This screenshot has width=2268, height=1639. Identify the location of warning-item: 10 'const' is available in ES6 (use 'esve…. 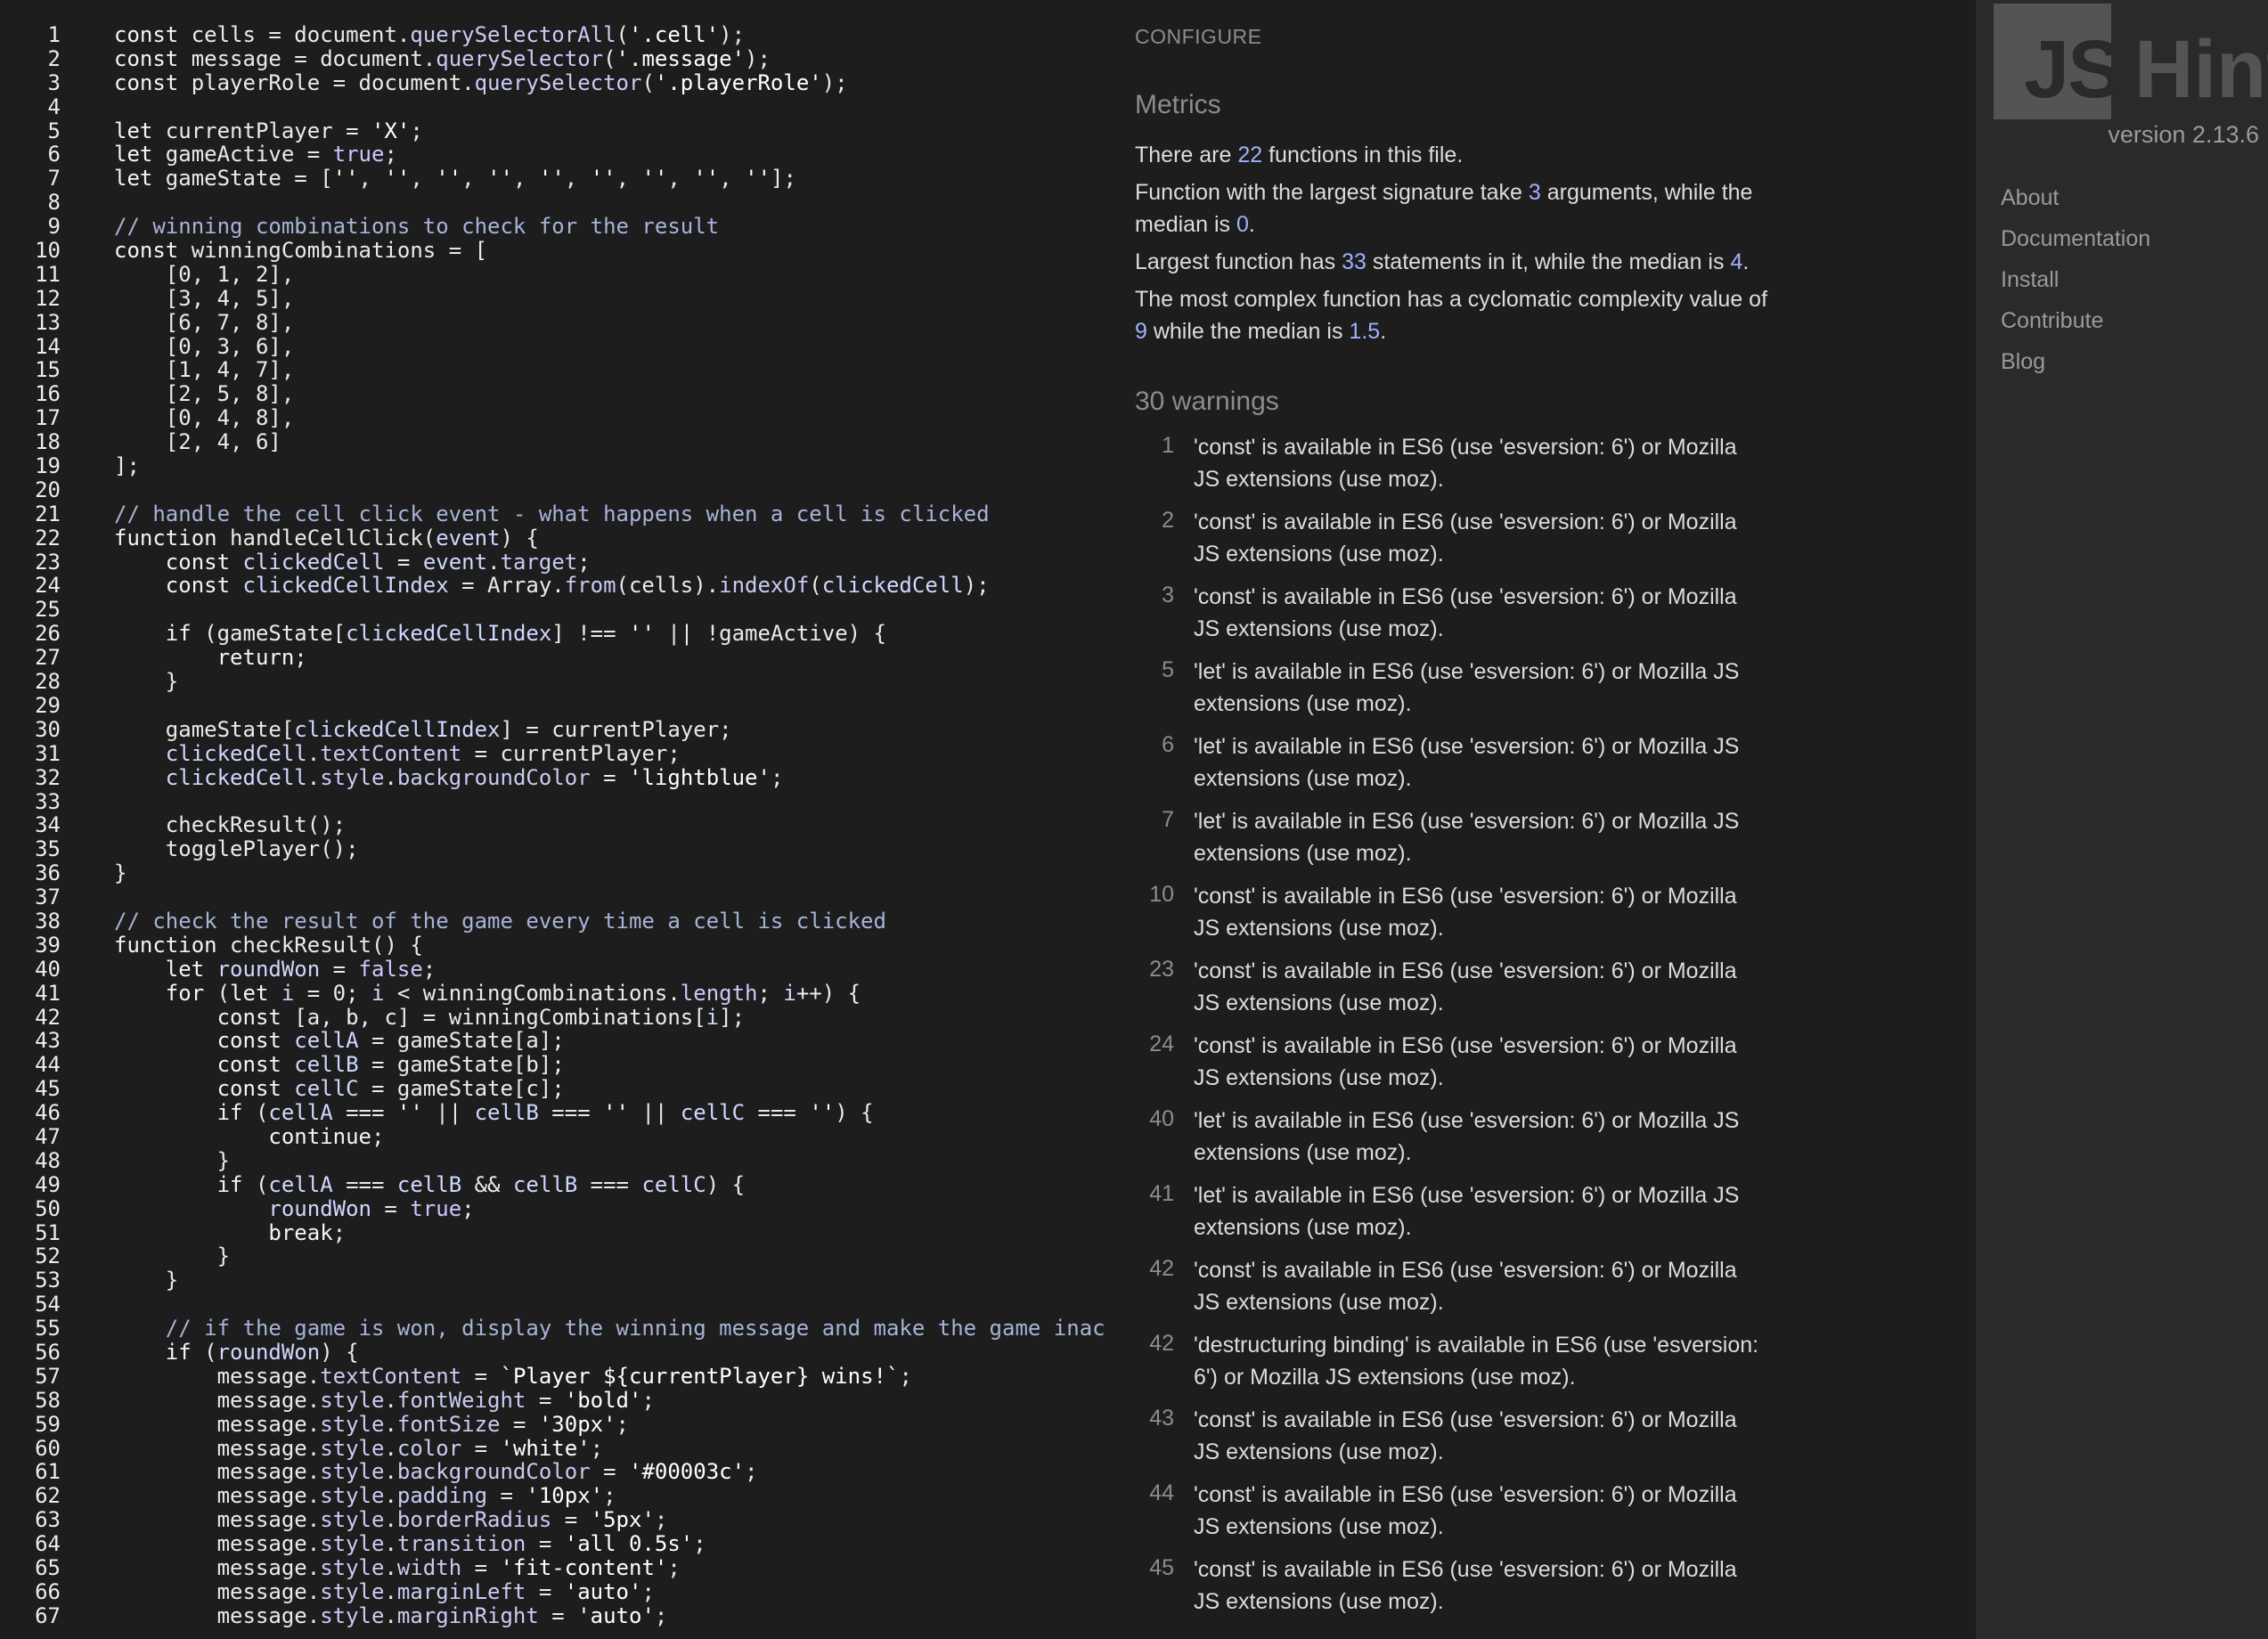
(1455, 917).